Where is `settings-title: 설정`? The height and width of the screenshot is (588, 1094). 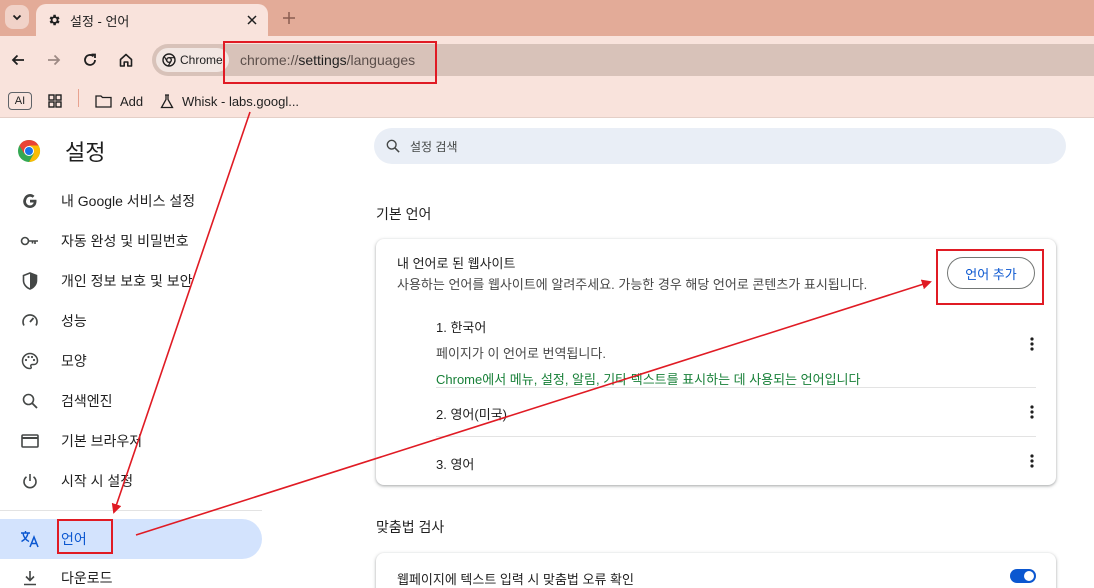
settings-title: 설정 is located at coordinates (85, 152).